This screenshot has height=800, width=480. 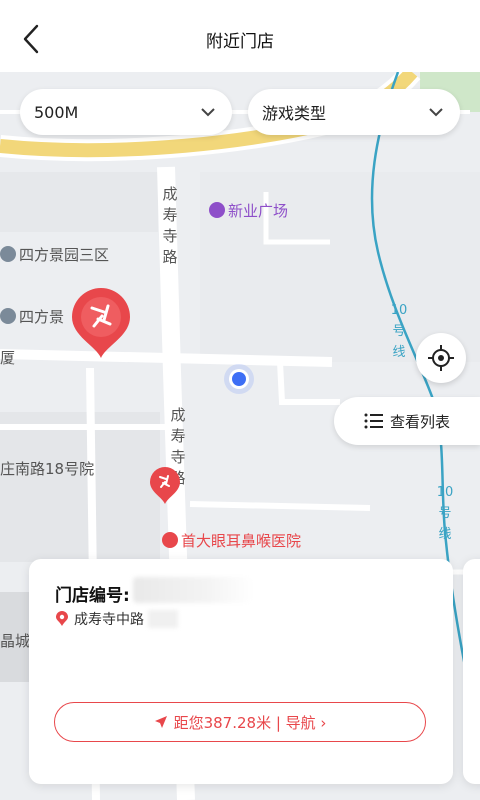 I want to click on shopping-icon, so click(x=217, y=210).